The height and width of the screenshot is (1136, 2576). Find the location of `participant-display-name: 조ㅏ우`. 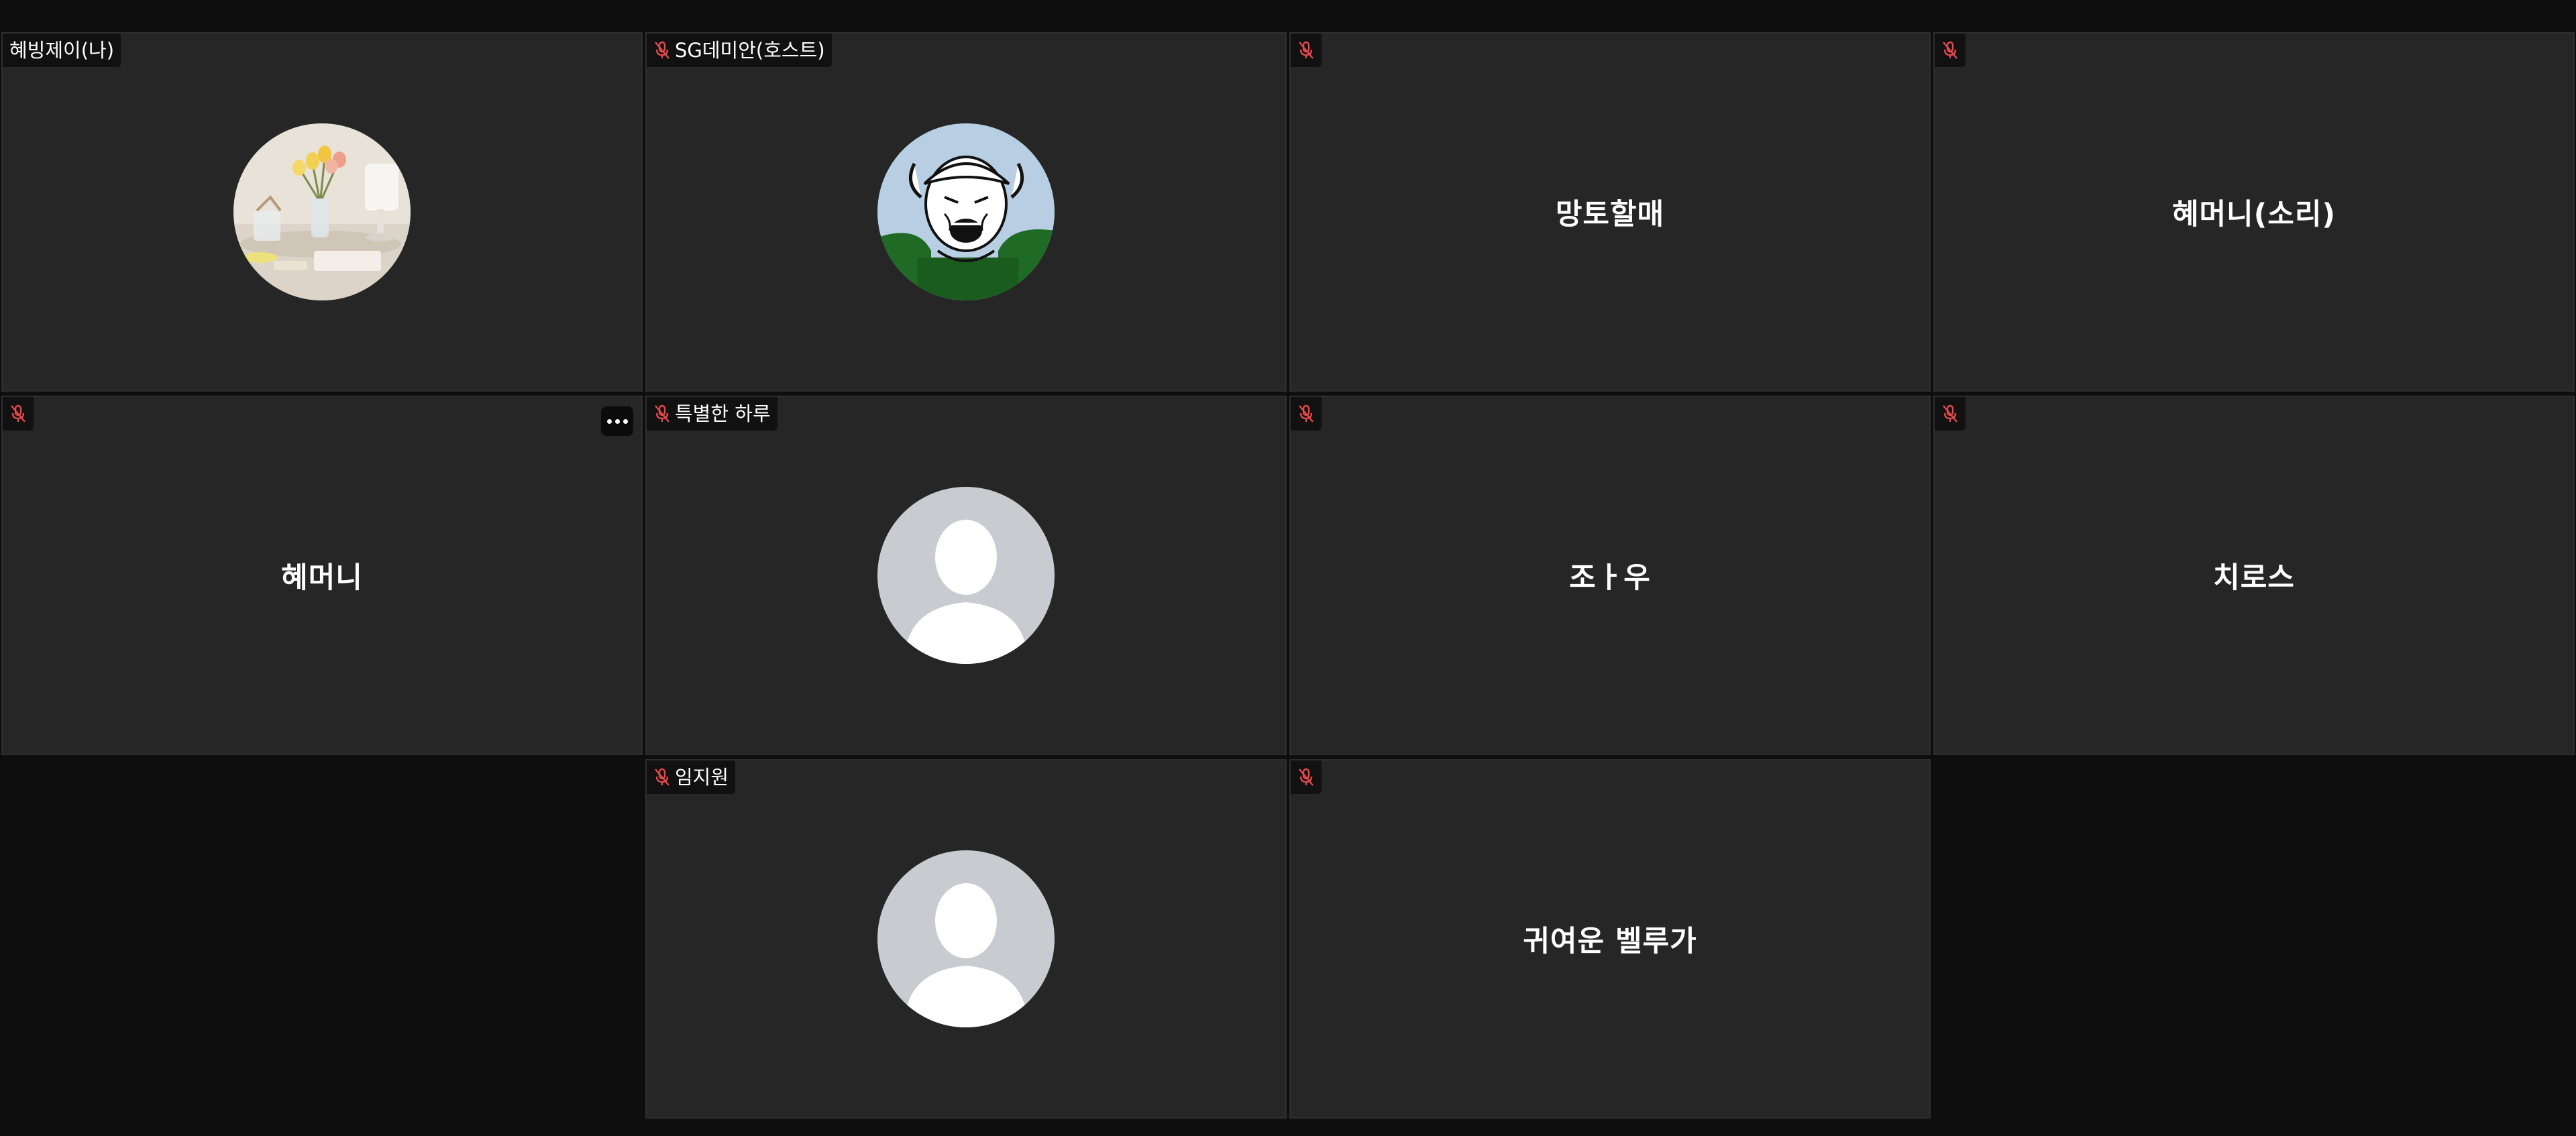

participant-display-name: 조ㅏ우 is located at coordinates (1610, 578).